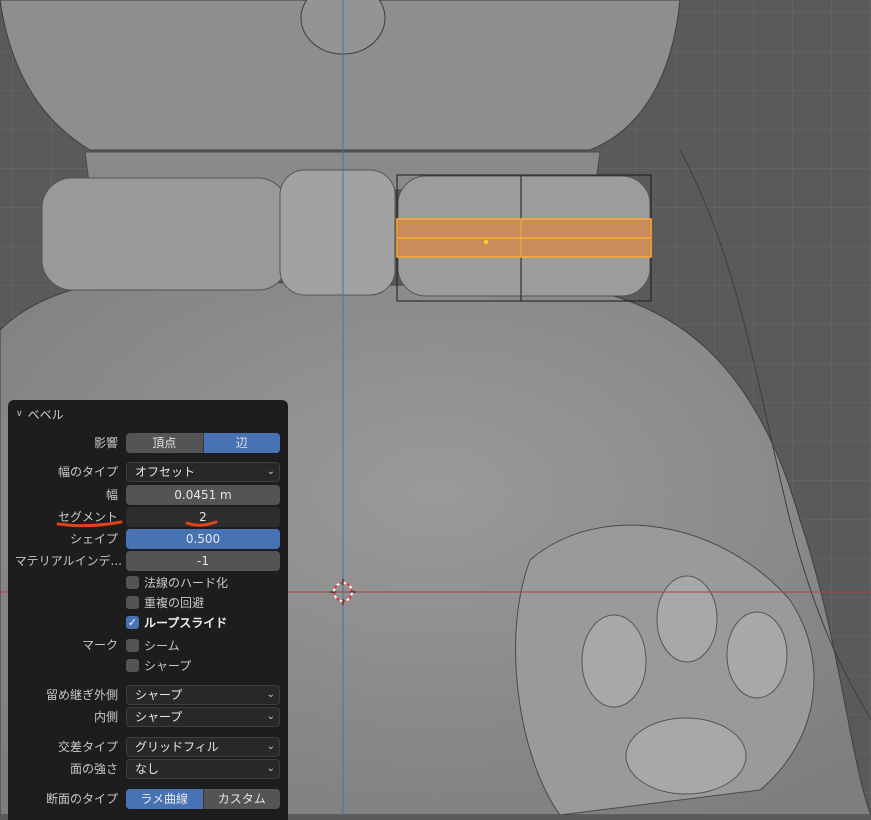 The image size is (871, 820). I want to click on miter-outer-value: シャープ, so click(159, 695).